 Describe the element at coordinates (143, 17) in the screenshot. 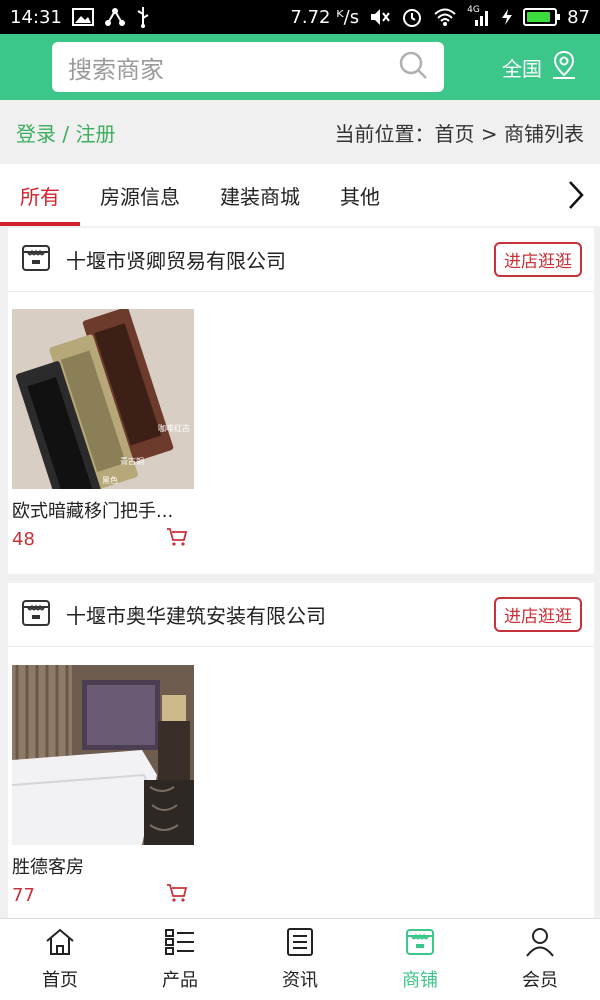

I see `usb-icon` at that location.